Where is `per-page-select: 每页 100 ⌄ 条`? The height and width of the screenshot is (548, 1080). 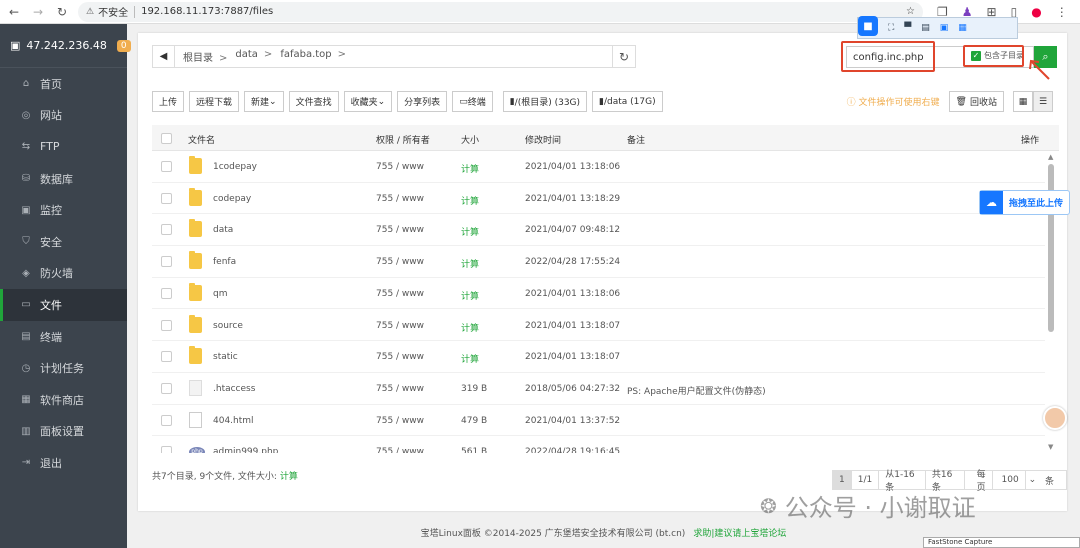
per-page-select: 每页 100 ⌄ 条 is located at coordinates (1015, 481).